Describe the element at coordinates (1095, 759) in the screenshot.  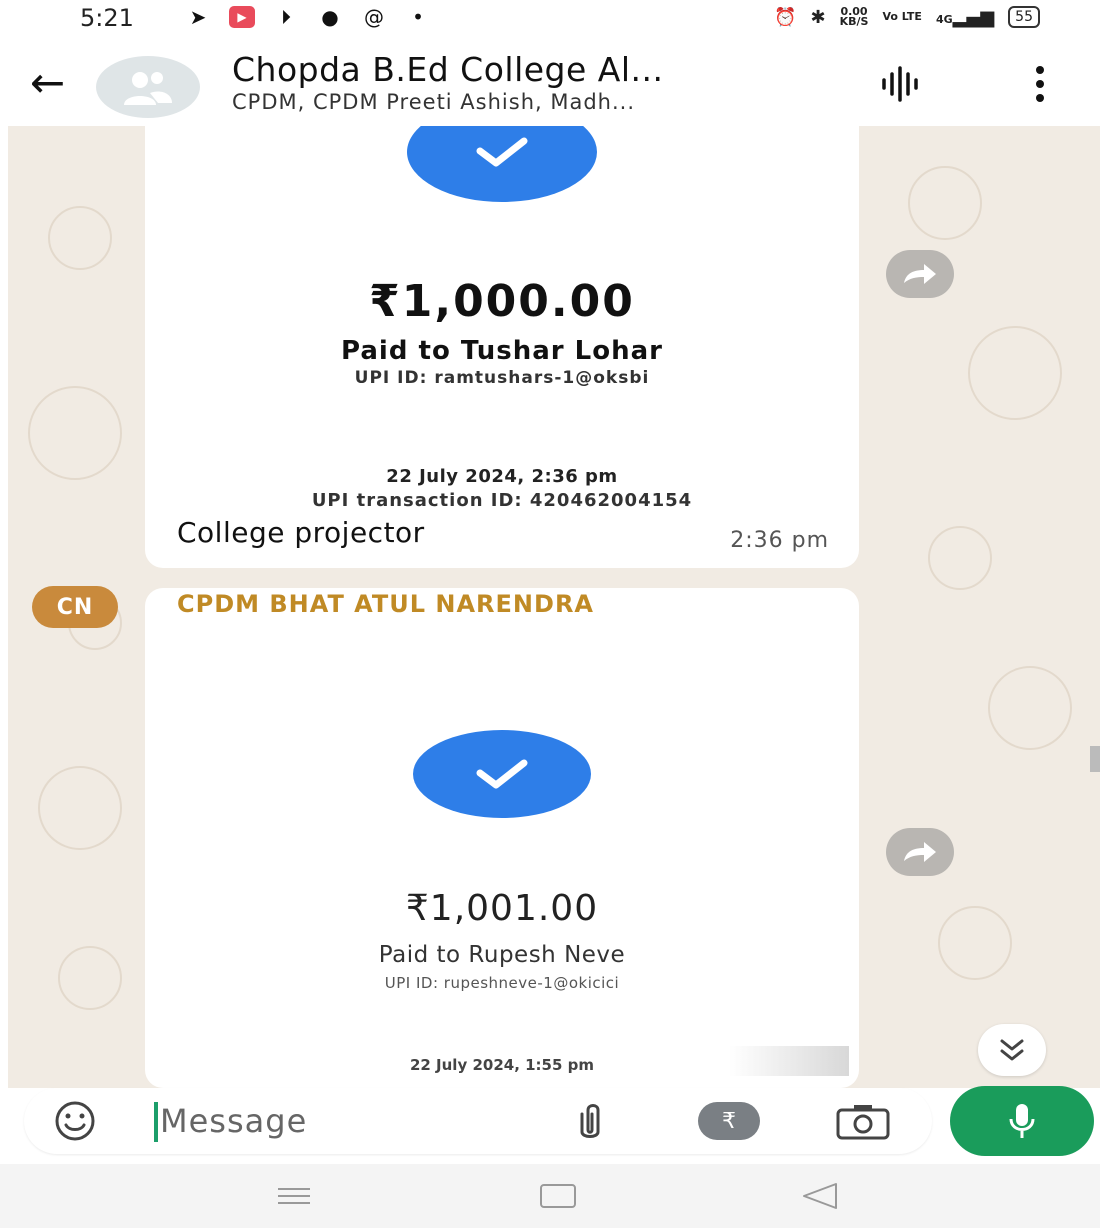
I see `scrollbar-thumb` at that location.